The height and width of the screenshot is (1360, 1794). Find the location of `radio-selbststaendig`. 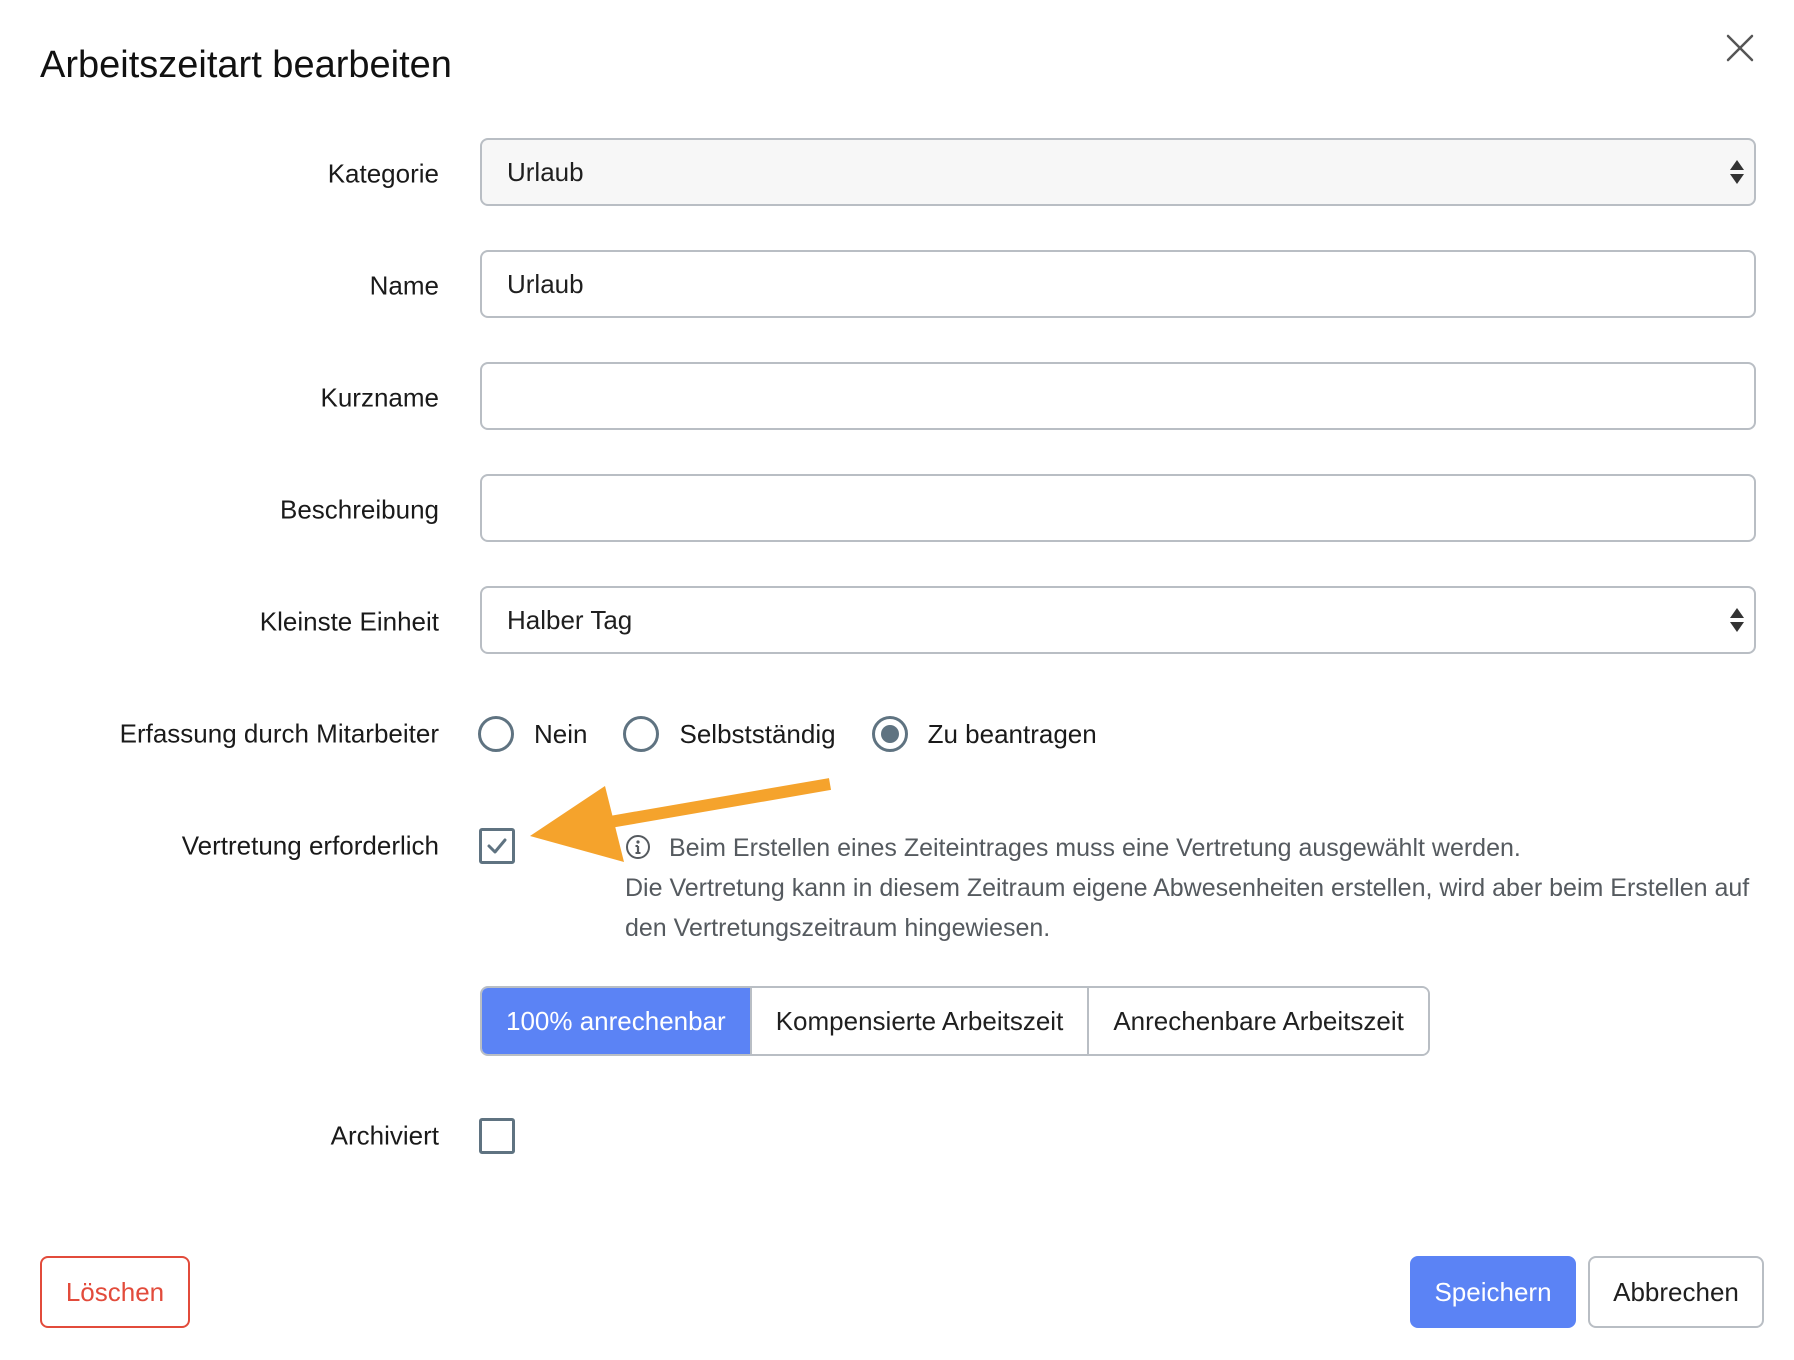

radio-selbststaendig is located at coordinates (641, 734).